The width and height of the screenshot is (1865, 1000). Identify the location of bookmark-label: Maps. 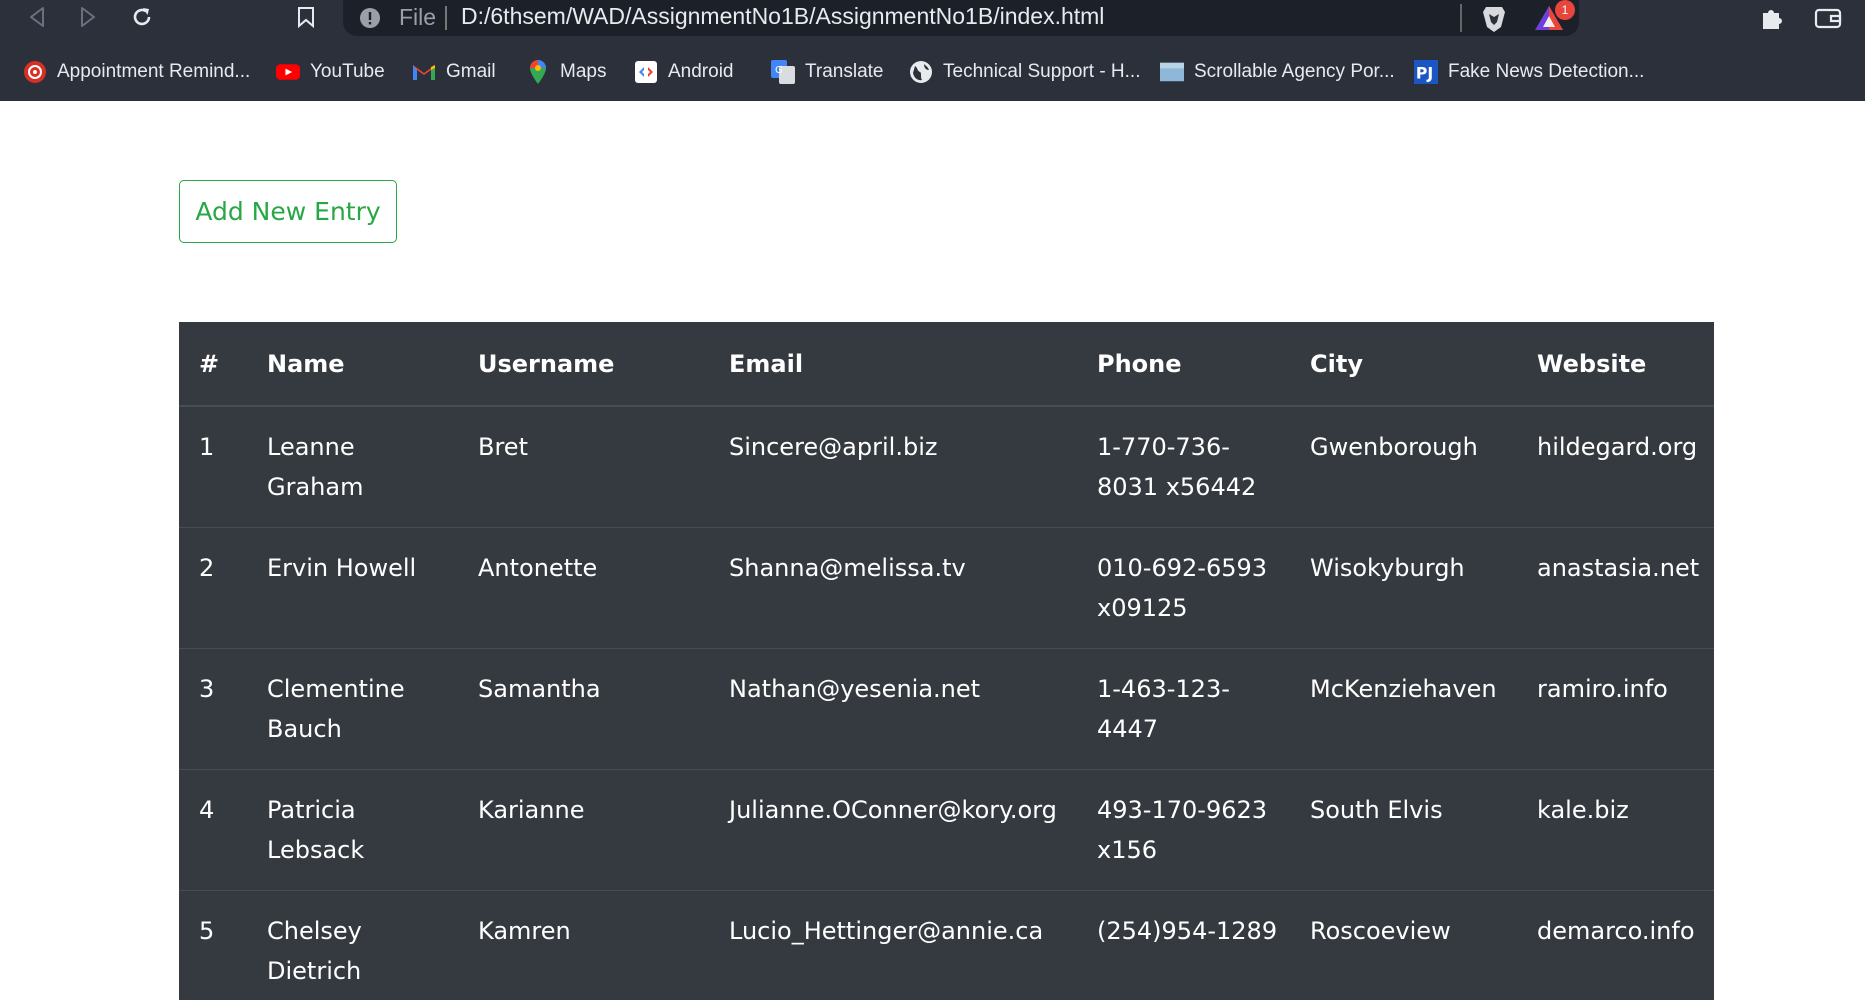
(583, 71).